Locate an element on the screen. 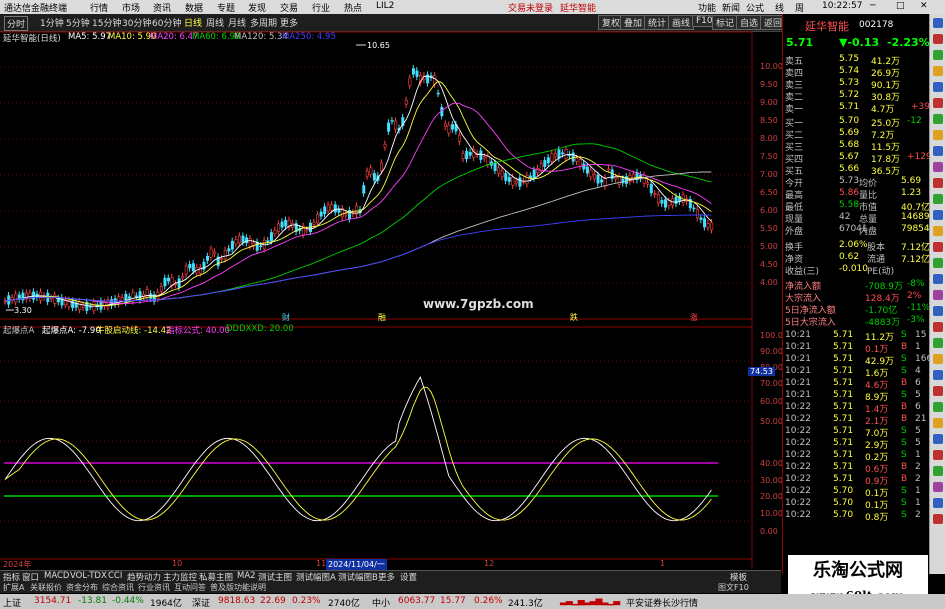  control-xinwen: 新闻 is located at coordinates (731, 7).